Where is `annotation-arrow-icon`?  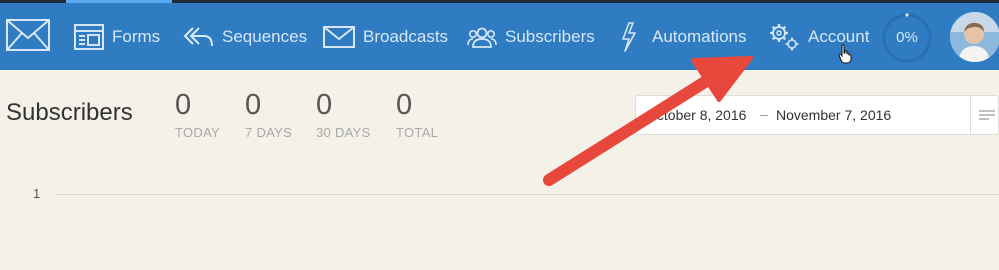
annotation-arrow-icon is located at coordinates (648, 121).